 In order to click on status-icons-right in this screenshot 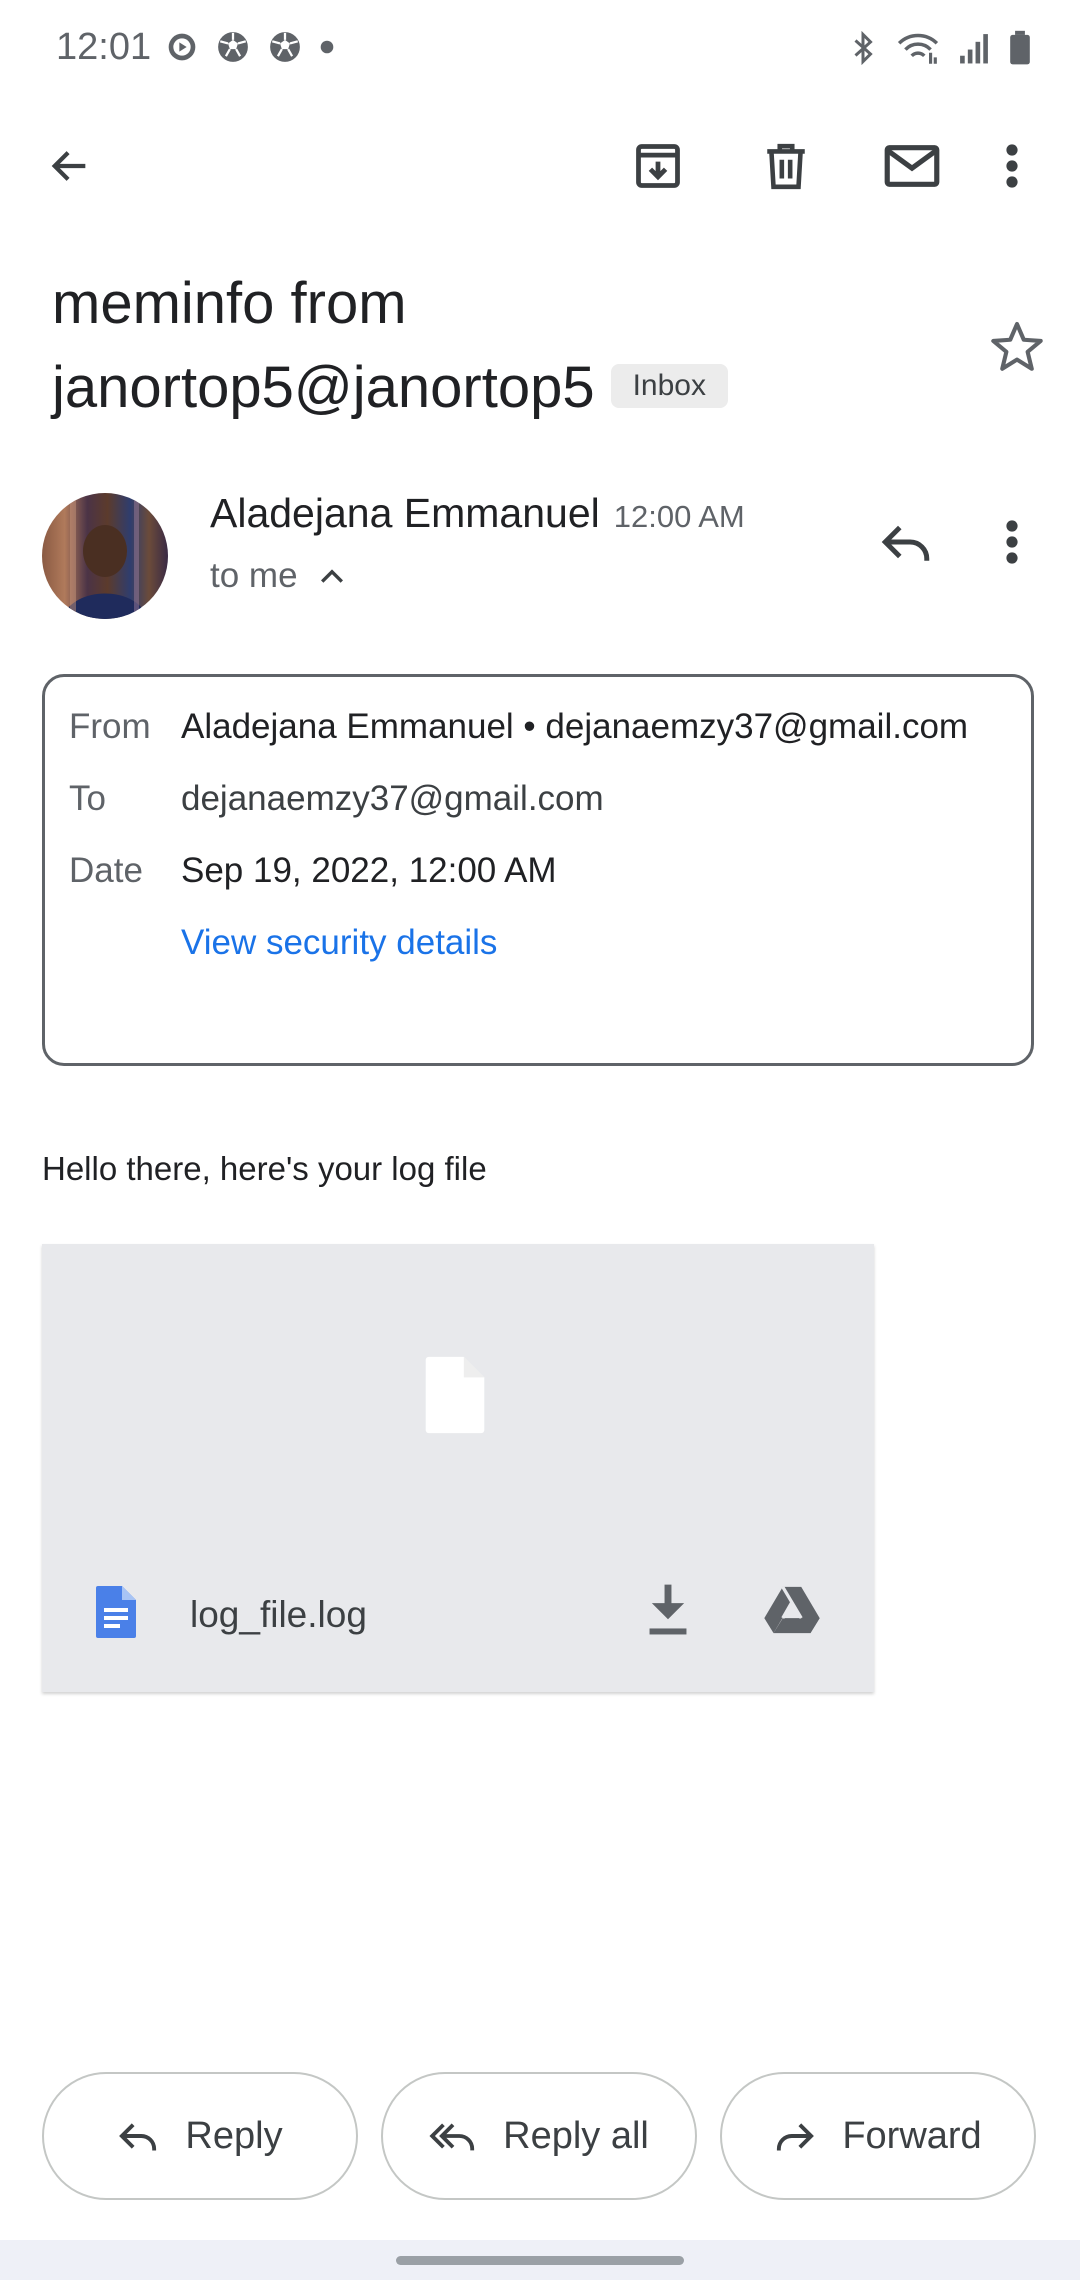, I will do `click(940, 48)`.